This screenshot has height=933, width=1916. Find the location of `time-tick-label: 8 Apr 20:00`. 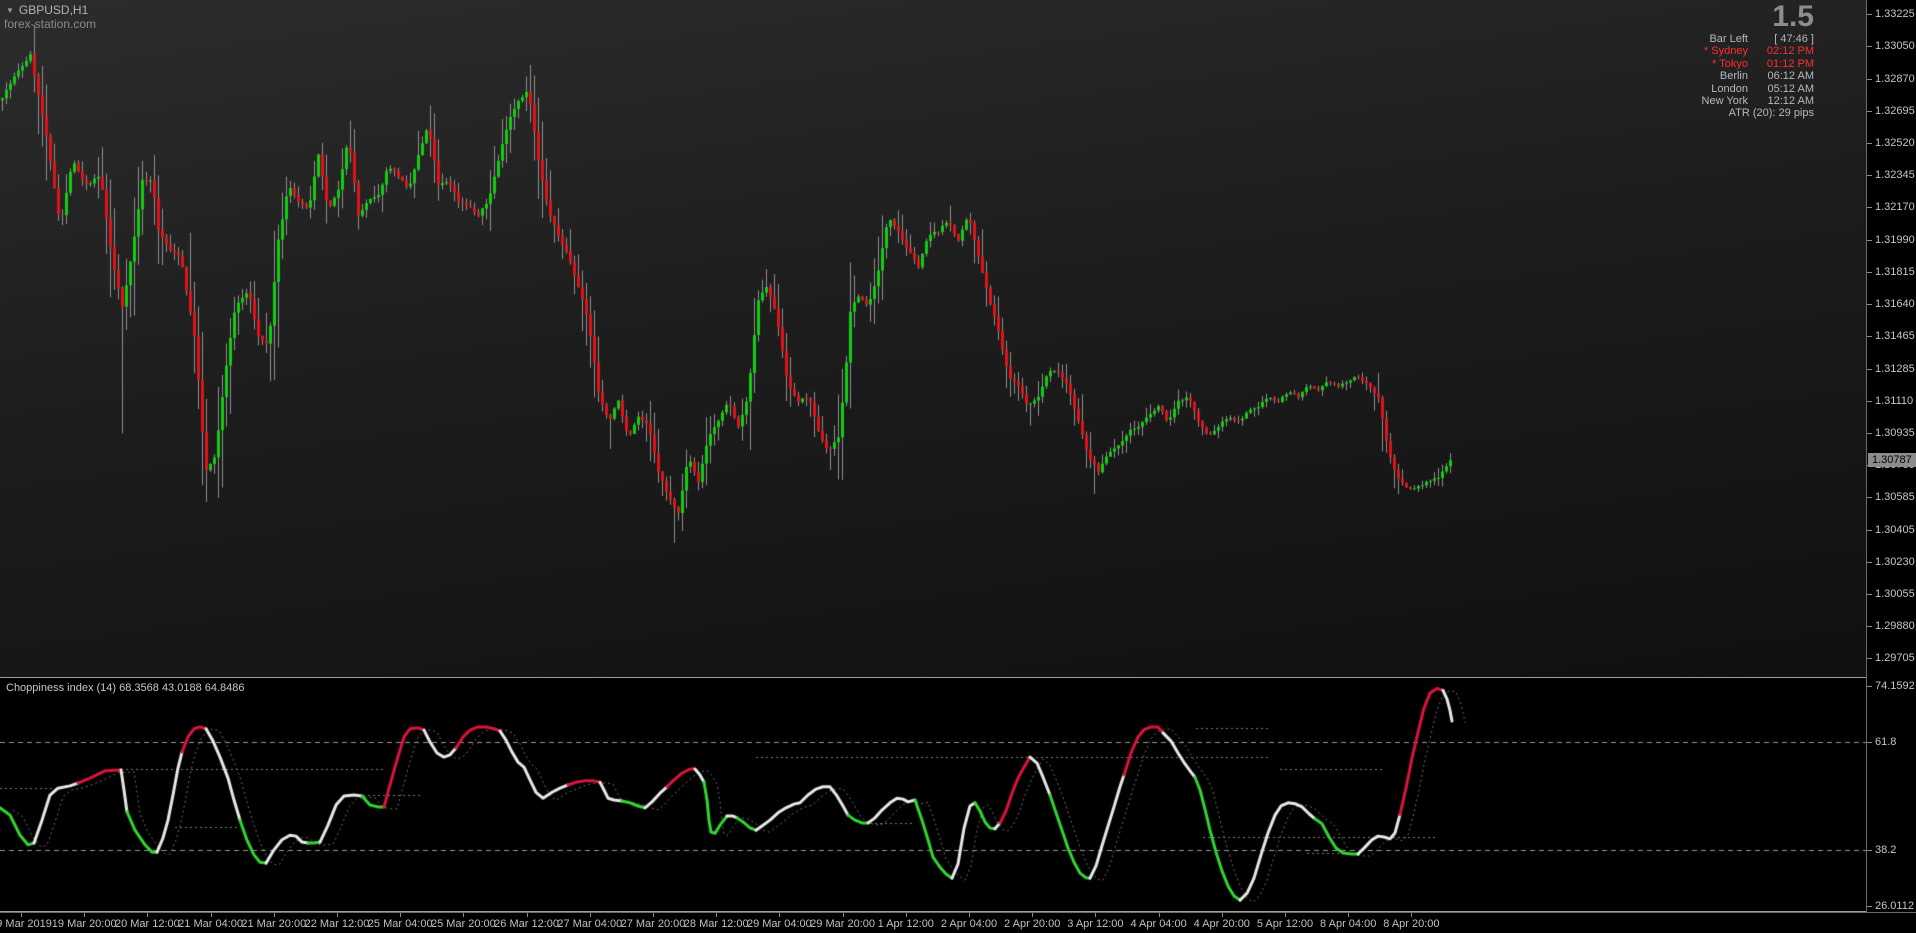

time-tick-label: 8 Apr 20:00 is located at coordinates (1411, 924).